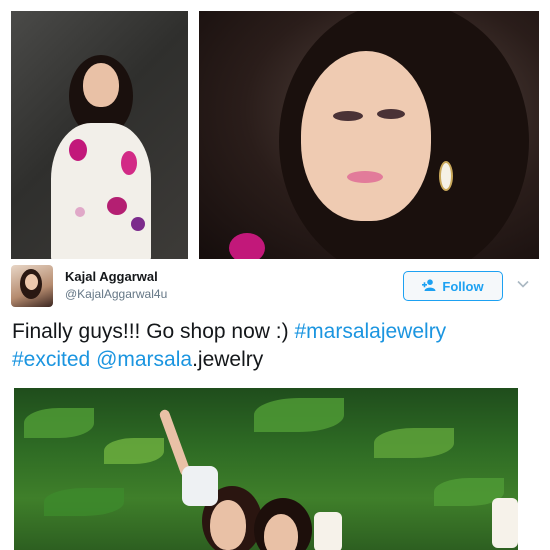 The height and width of the screenshot is (550, 550). What do you see at coordinates (523, 284) in the screenshot?
I see `chevron-down-icon` at bounding box center [523, 284].